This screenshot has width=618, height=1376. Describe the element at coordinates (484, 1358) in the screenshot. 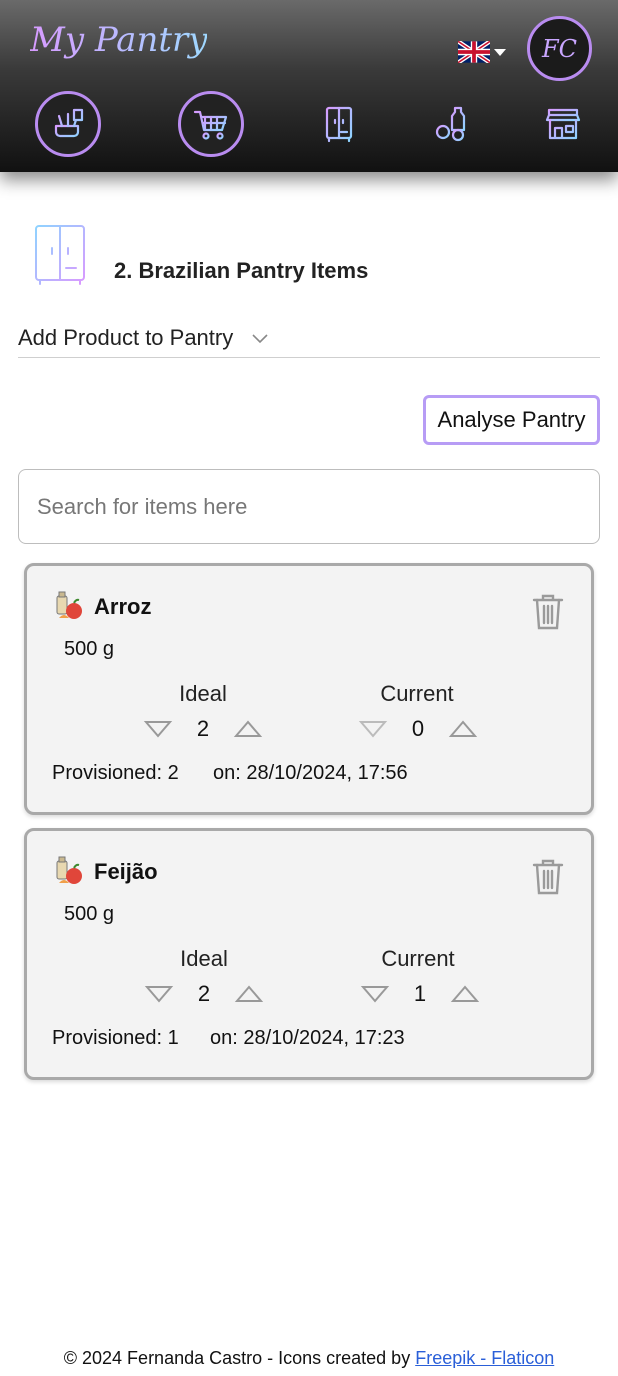

I see `freepik-link: Freepik - Flaticon` at that location.